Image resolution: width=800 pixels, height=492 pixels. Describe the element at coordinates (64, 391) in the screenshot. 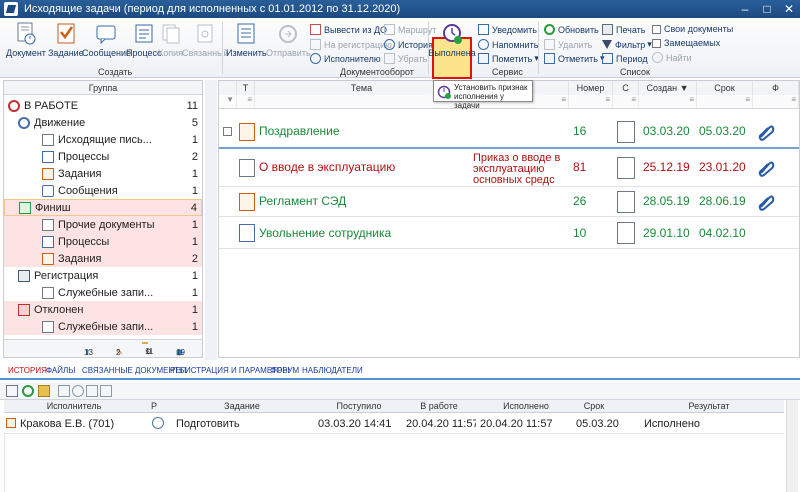

I see `copy-icon` at that location.